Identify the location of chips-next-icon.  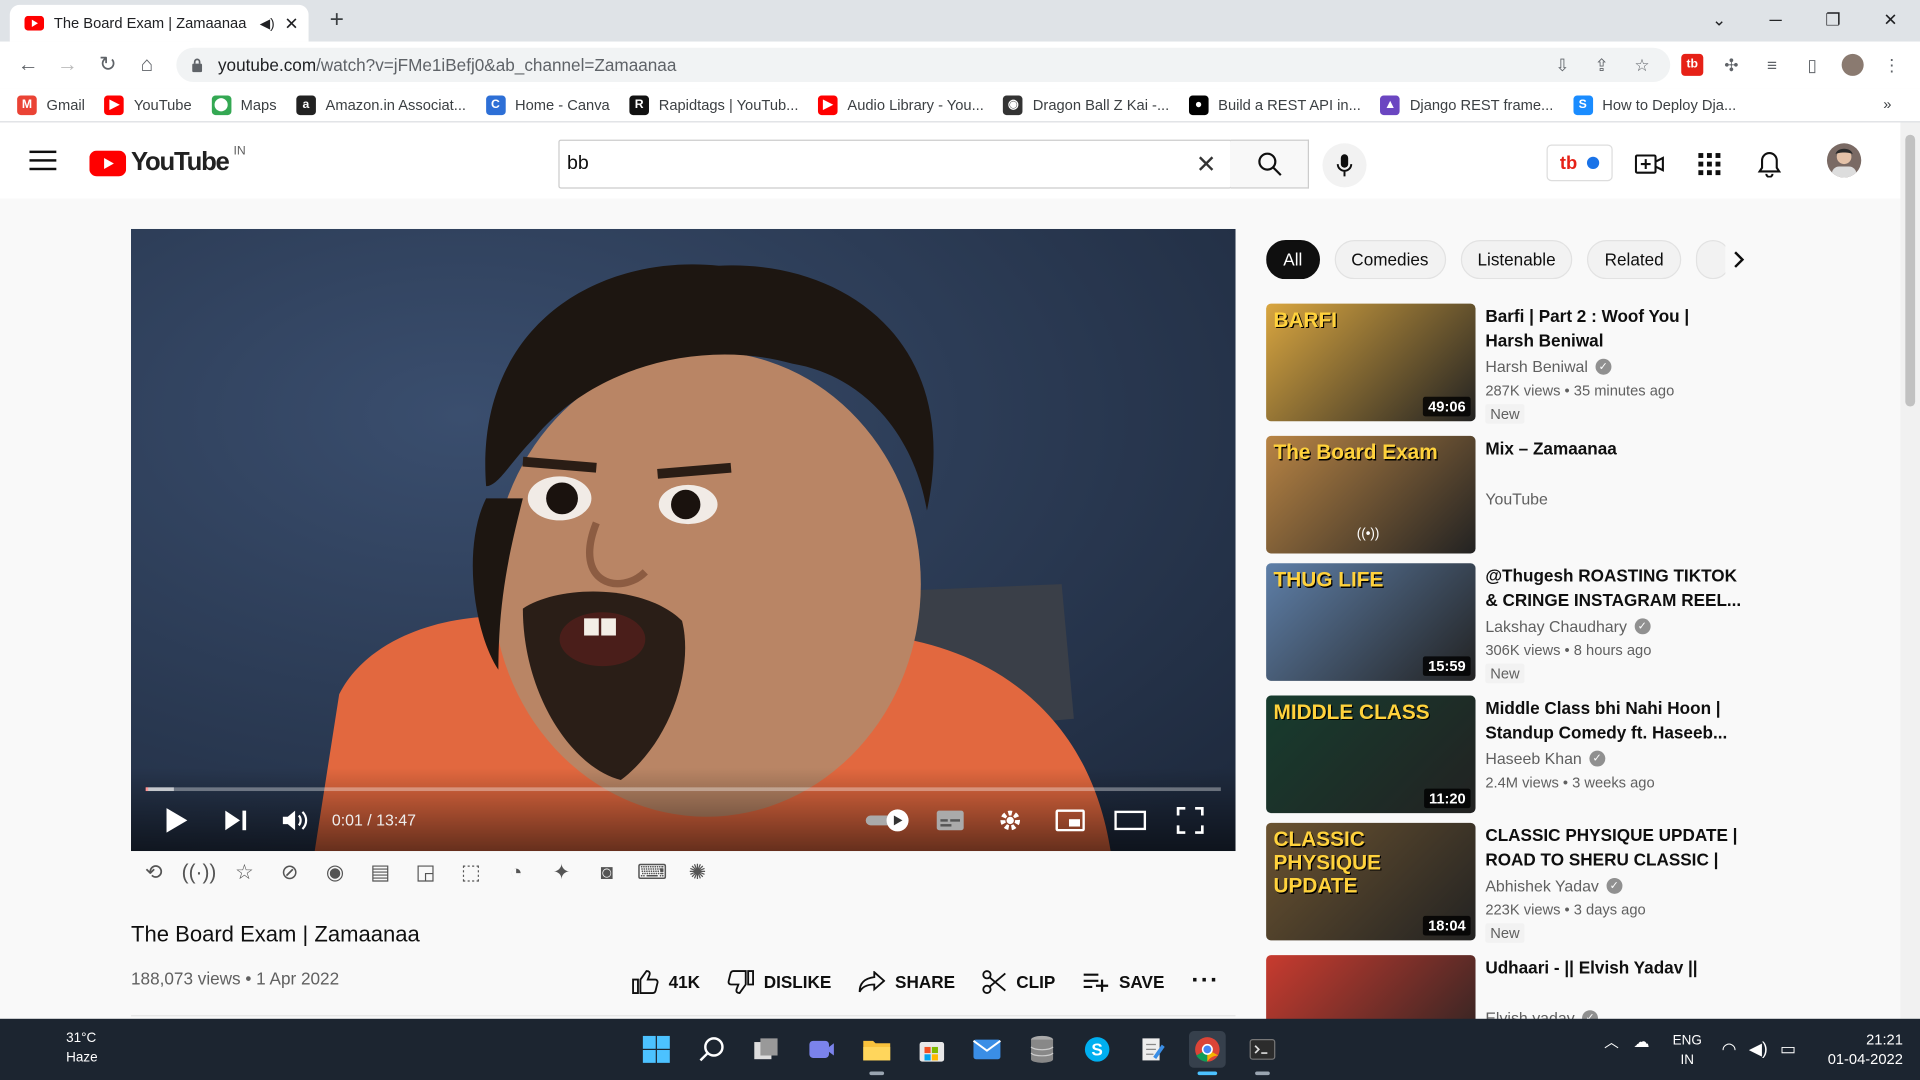
(1738, 259).